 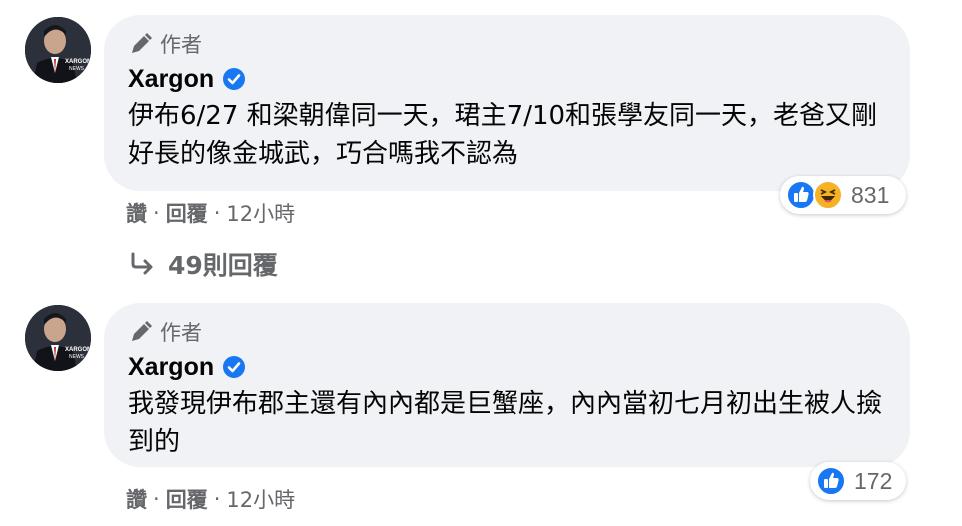 I want to click on avatar-logo-text: XARGON, so click(x=78, y=62).